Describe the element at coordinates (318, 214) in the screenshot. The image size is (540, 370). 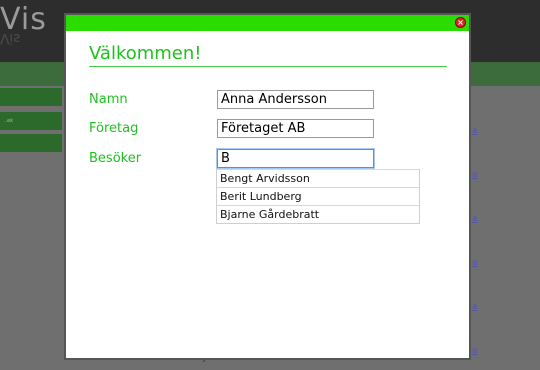
I see `suggestion-item: Bjarne Gårdebratt` at that location.